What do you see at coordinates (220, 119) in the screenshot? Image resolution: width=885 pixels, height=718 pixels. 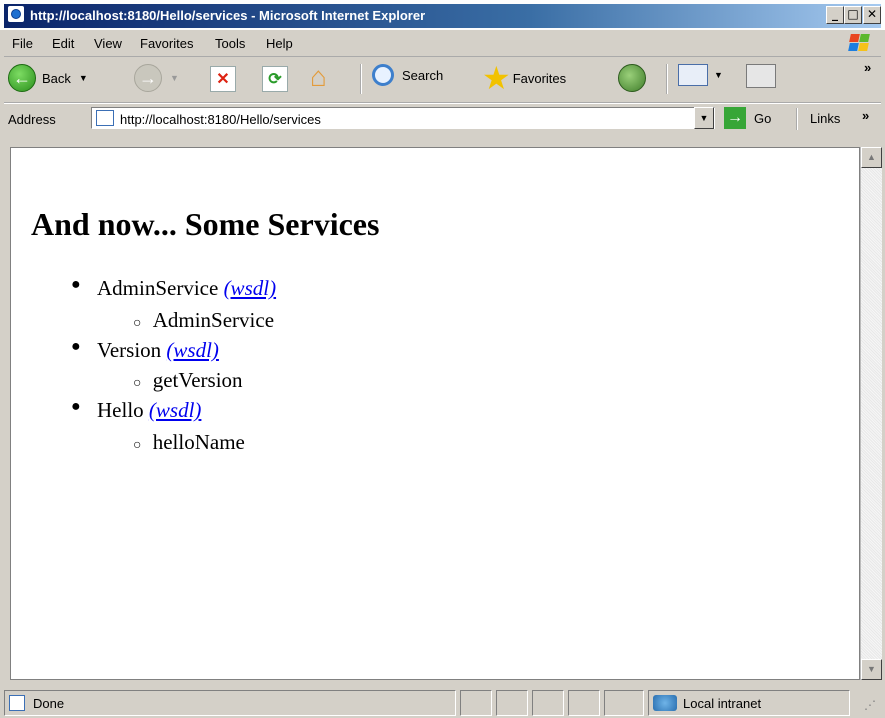 I see `address-value: http://localhost:8180/Hello/services` at bounding box center [220, 119].